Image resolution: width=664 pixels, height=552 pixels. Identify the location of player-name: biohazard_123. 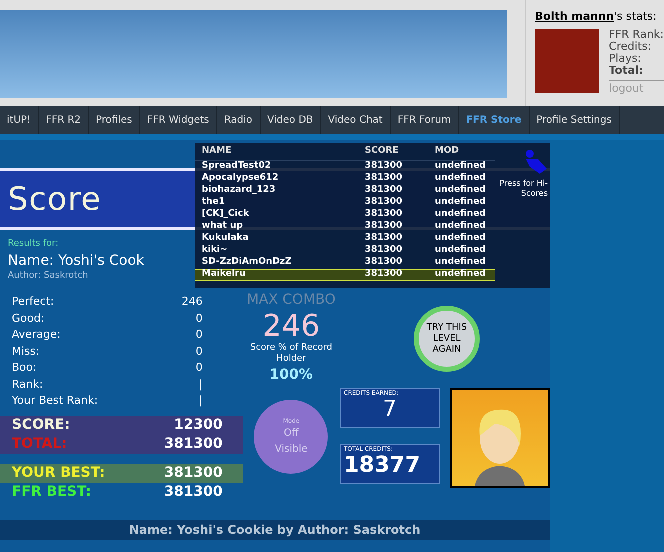
(239, 190).